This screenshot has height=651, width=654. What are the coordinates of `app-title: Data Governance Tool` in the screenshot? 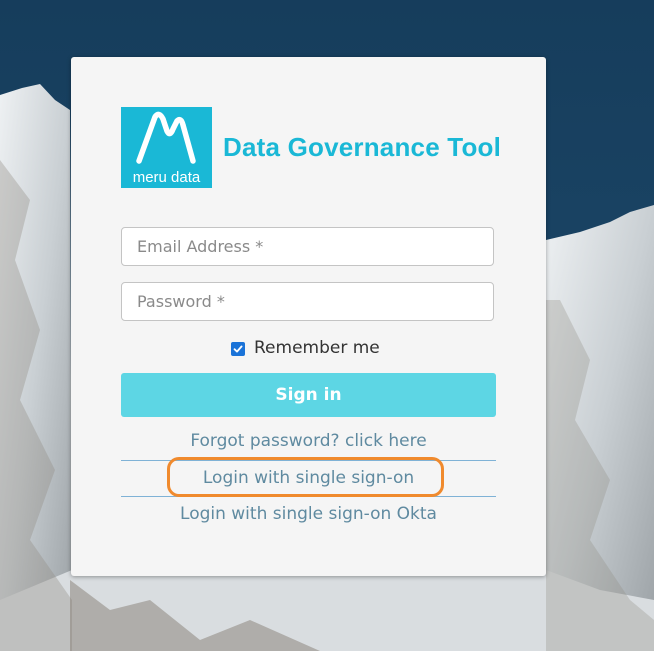 It's located at (362, 147).